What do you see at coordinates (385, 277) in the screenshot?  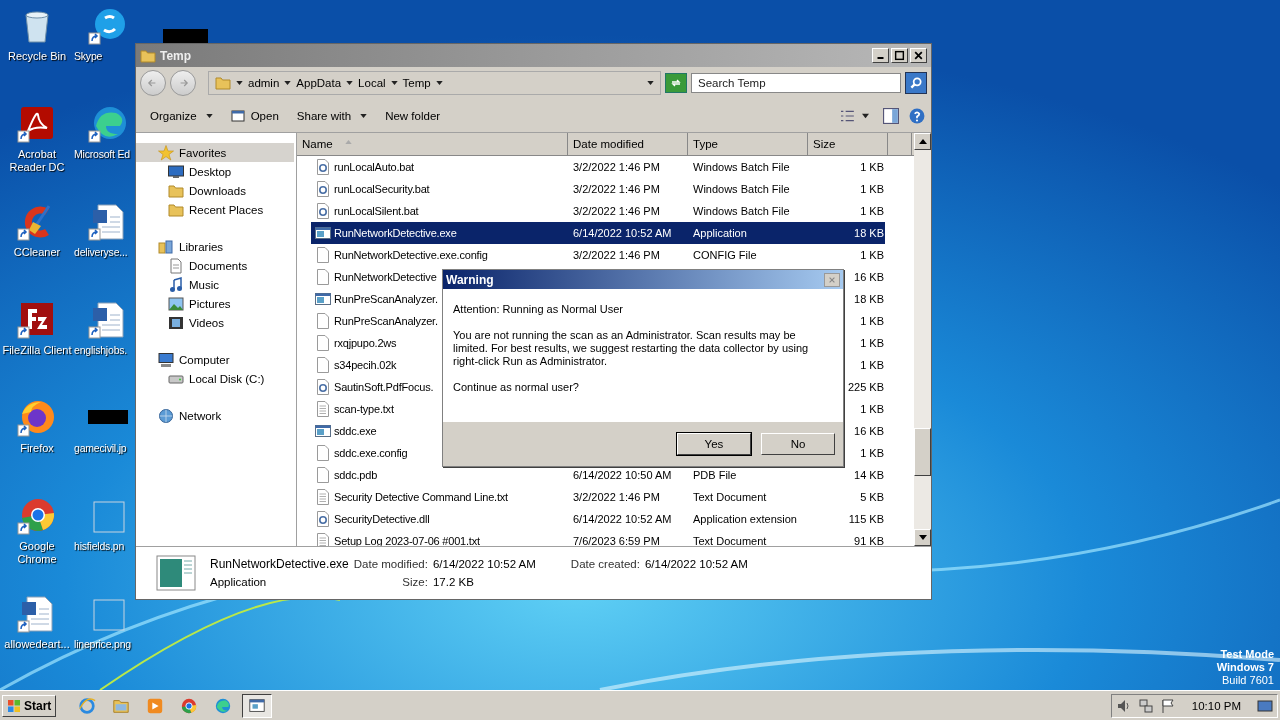 I see `file-name: RunNetworkDetective` at bounding box center [385, 277].